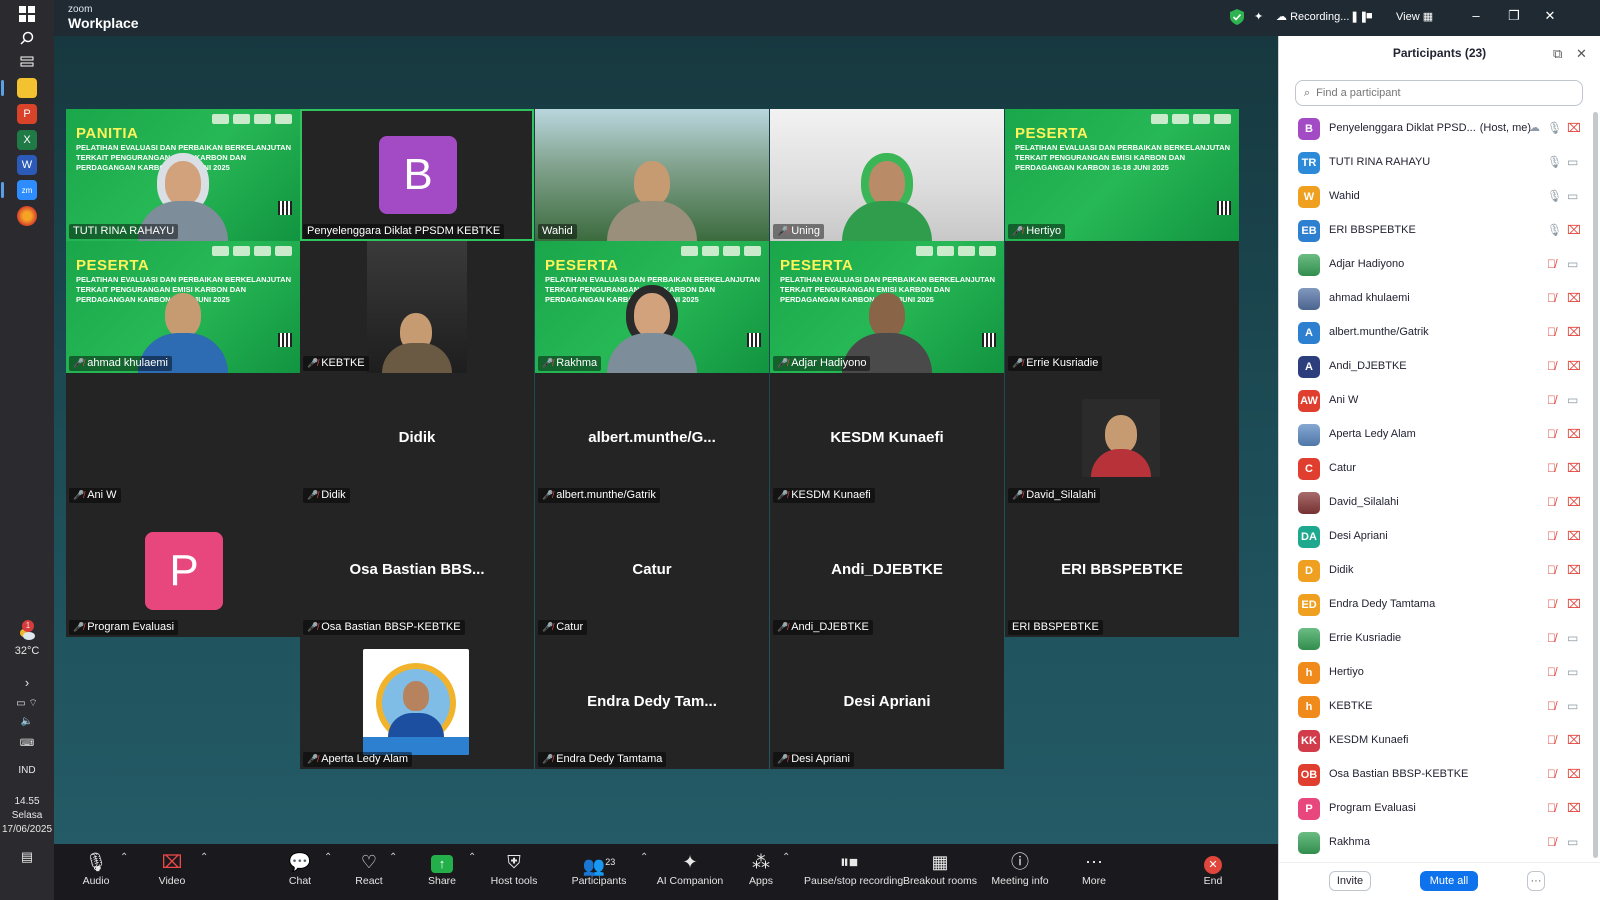 The width and height of the screenshot is (1600, 900). What do you see at coordinates (27, 816) in the screenshot?
I see `clock-day: Selasa` at bounding box center [27, 816].